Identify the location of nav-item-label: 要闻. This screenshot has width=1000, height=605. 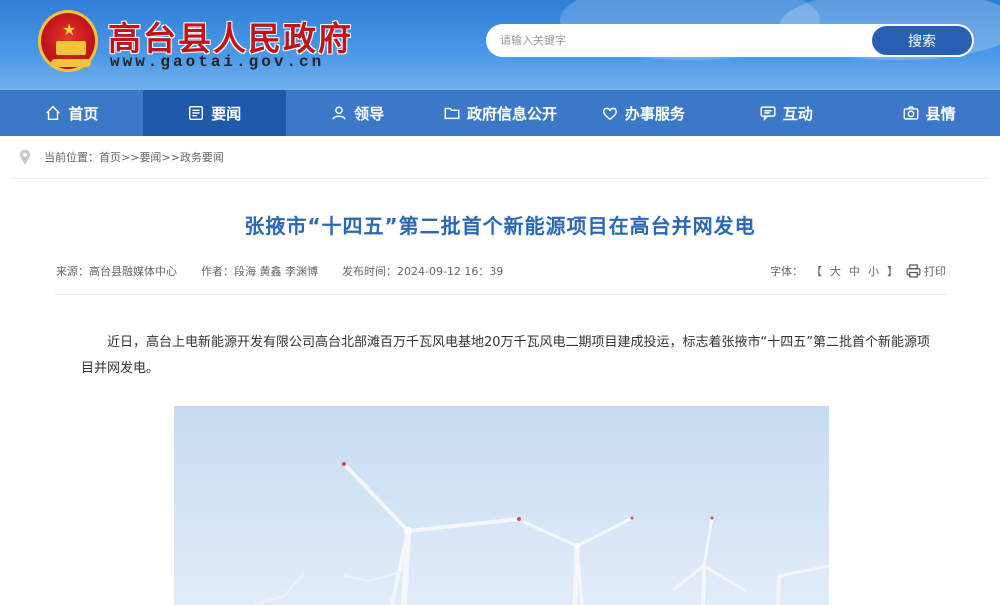
(226, 113).